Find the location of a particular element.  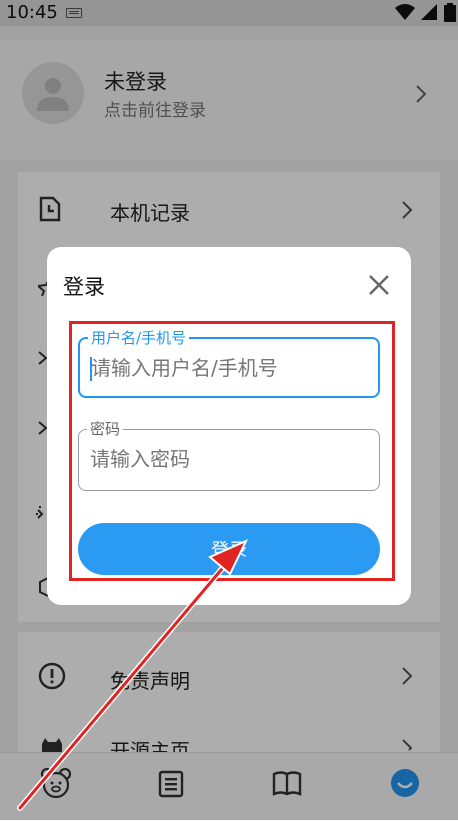

password-input is located at coordinates (224, 459).